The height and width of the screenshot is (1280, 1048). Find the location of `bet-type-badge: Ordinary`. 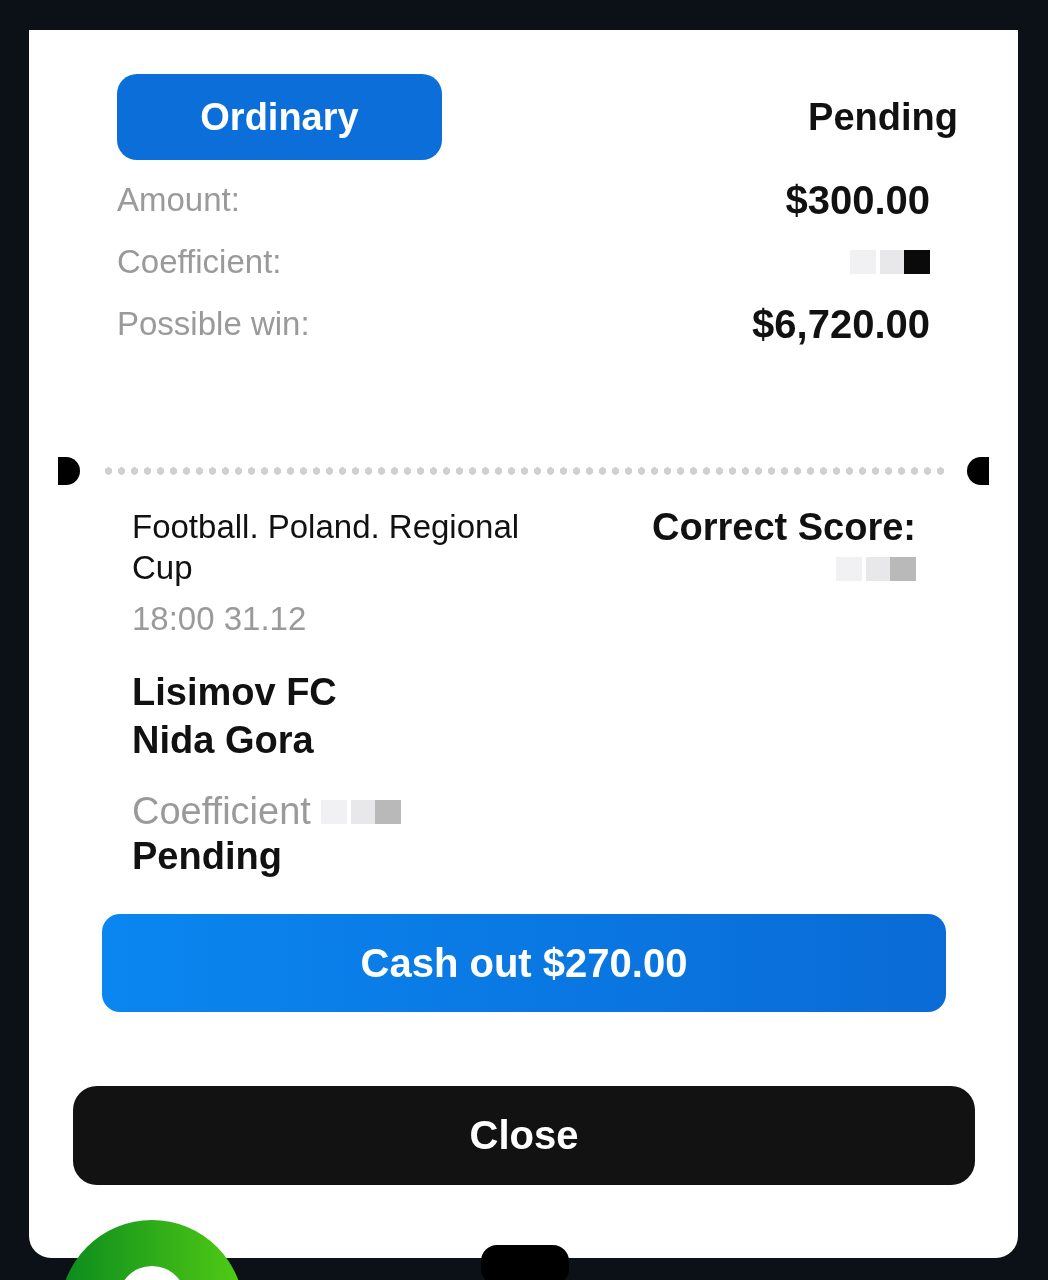

bet-type-badge: Ordinary is located at coordinates (279, 117).